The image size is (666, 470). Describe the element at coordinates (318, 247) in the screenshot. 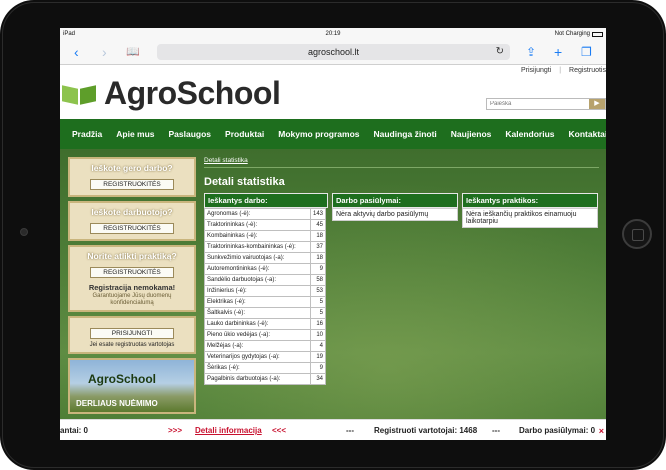

I see `profession-count: 37` at that location.